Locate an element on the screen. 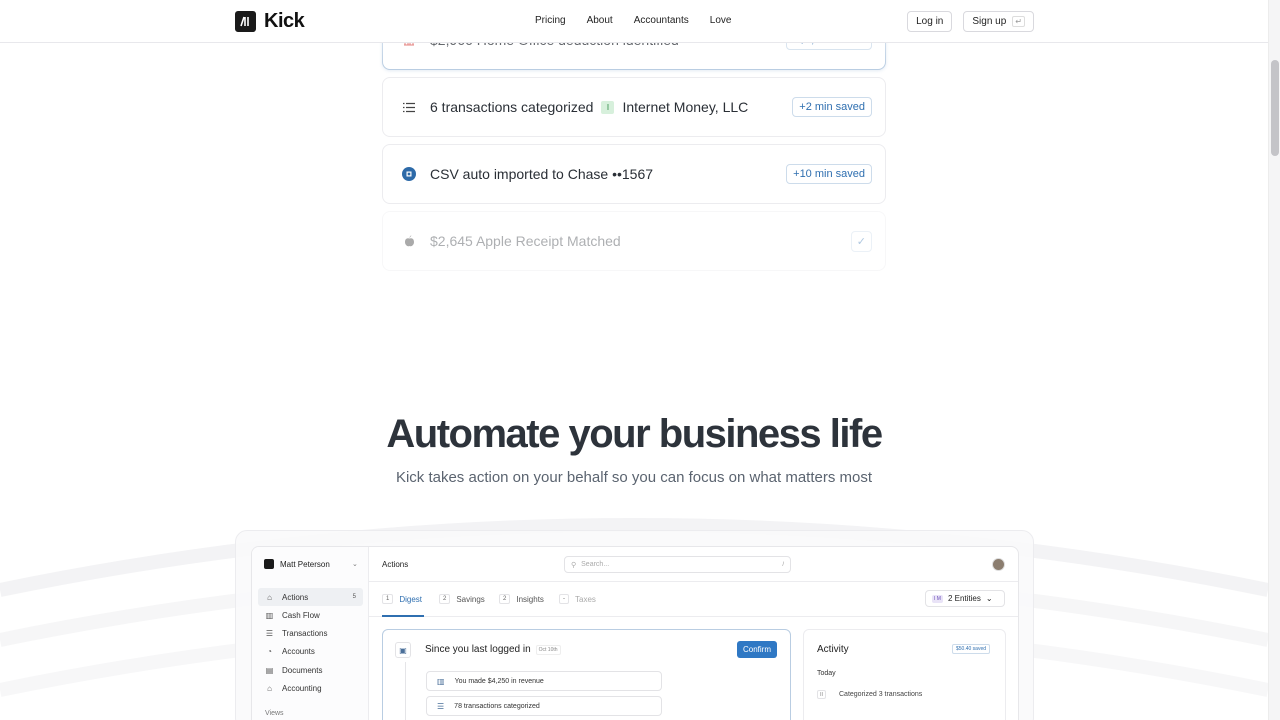 Image resolution: width=1280 pixels, height=720 pixels. summary-text: 78 transactions categorized is located at coordinates (497, 706).